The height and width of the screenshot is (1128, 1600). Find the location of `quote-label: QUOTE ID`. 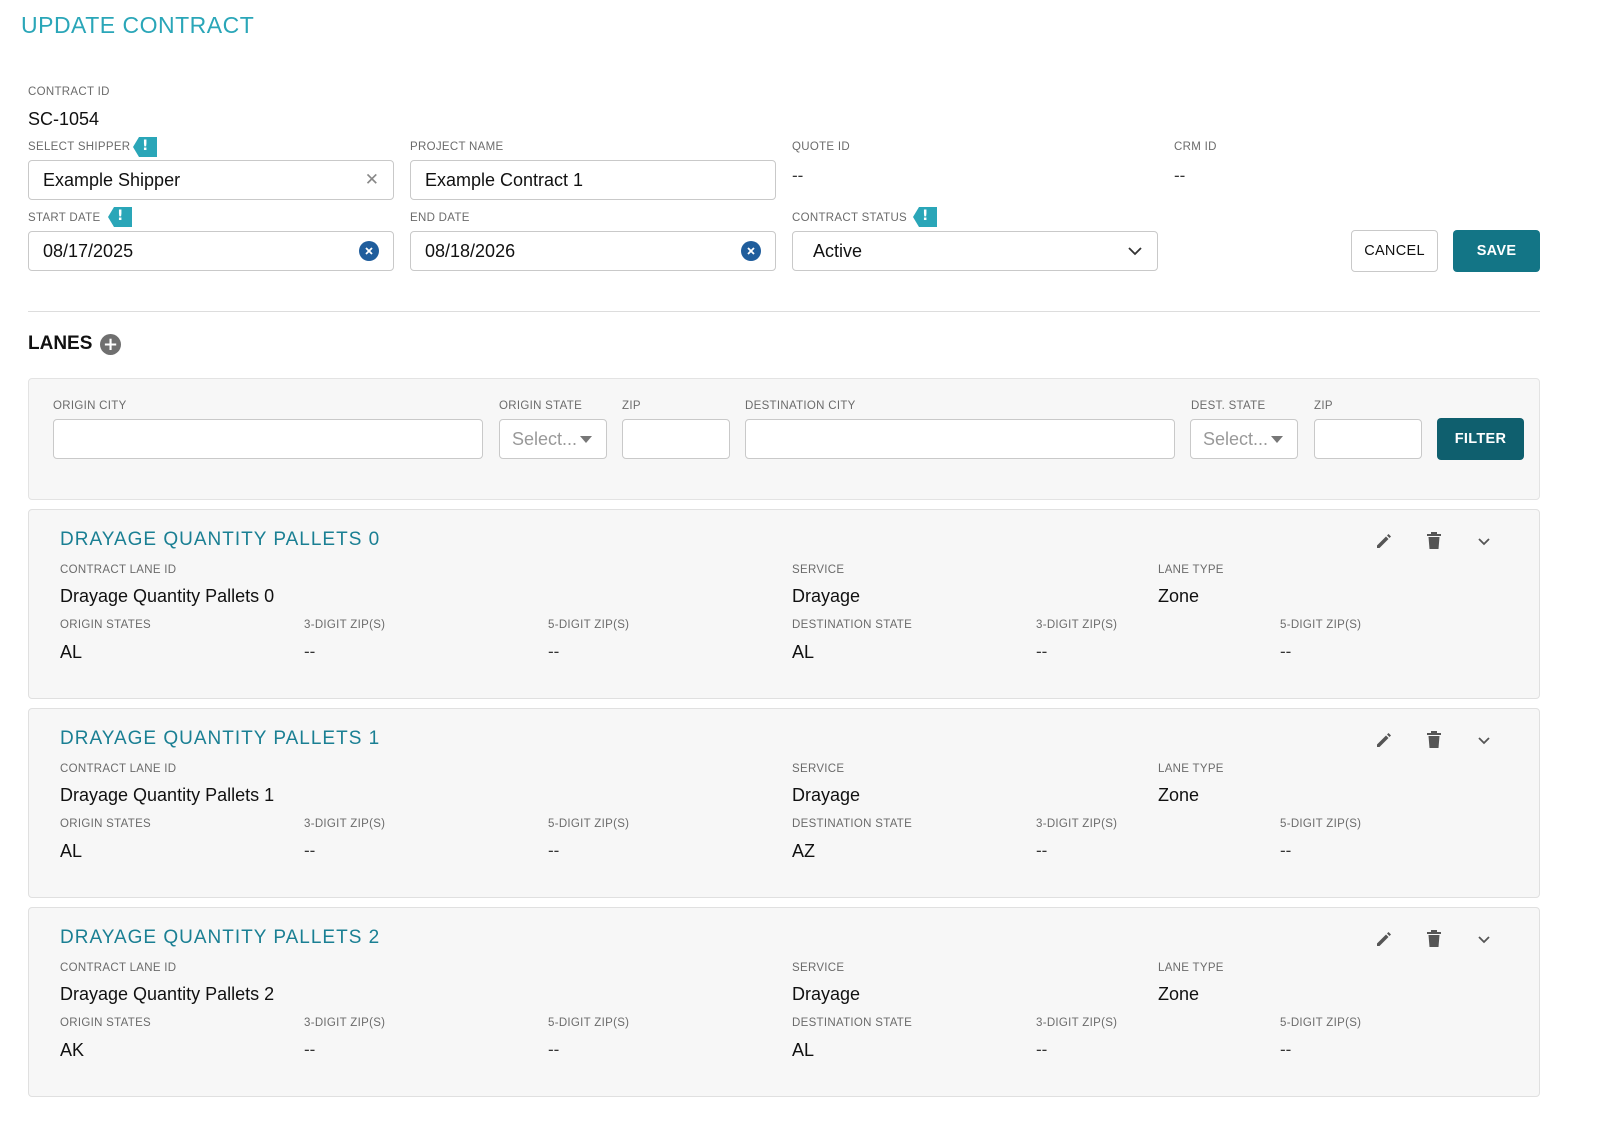

quote-label: QUOTE ID is located at coordinates (821, 147).